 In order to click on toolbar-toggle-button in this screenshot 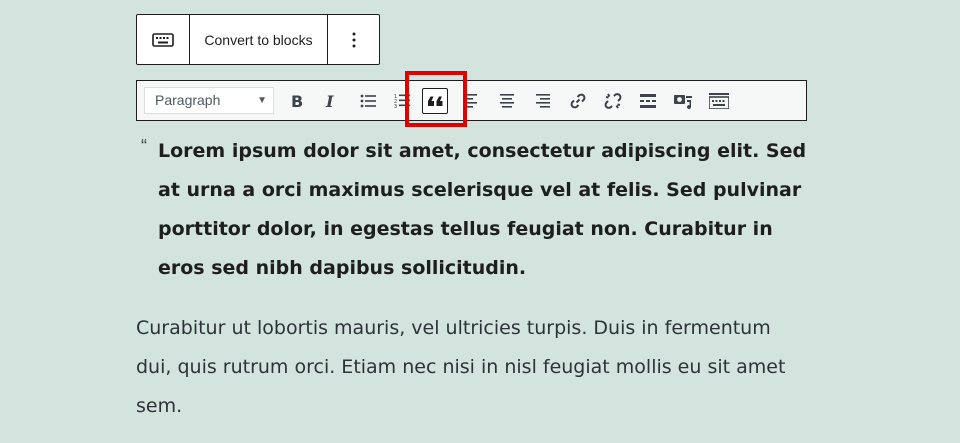, I will do `click(719, 101)`.